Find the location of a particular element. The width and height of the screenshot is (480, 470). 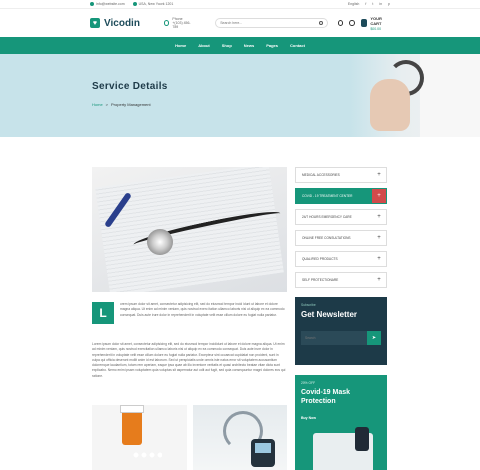

search-input is located at coordinates (270, 23).